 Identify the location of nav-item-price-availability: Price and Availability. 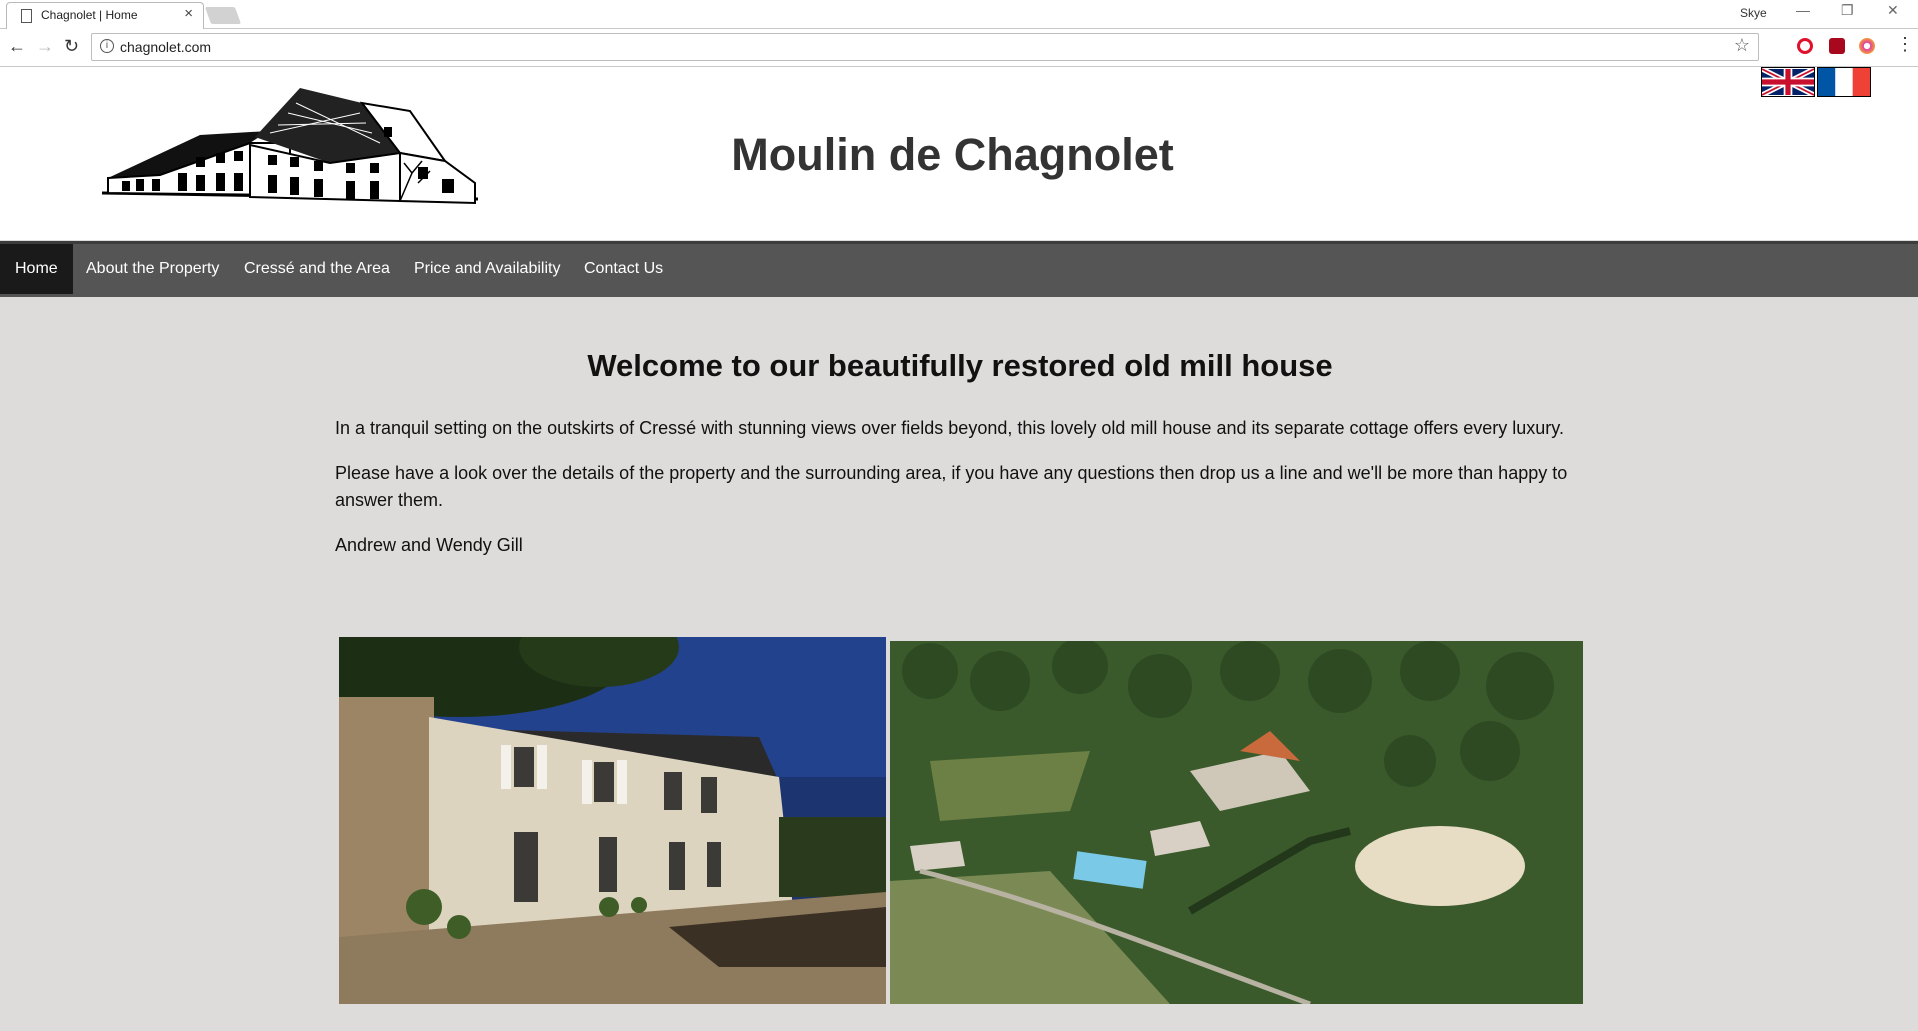
(487, 269).